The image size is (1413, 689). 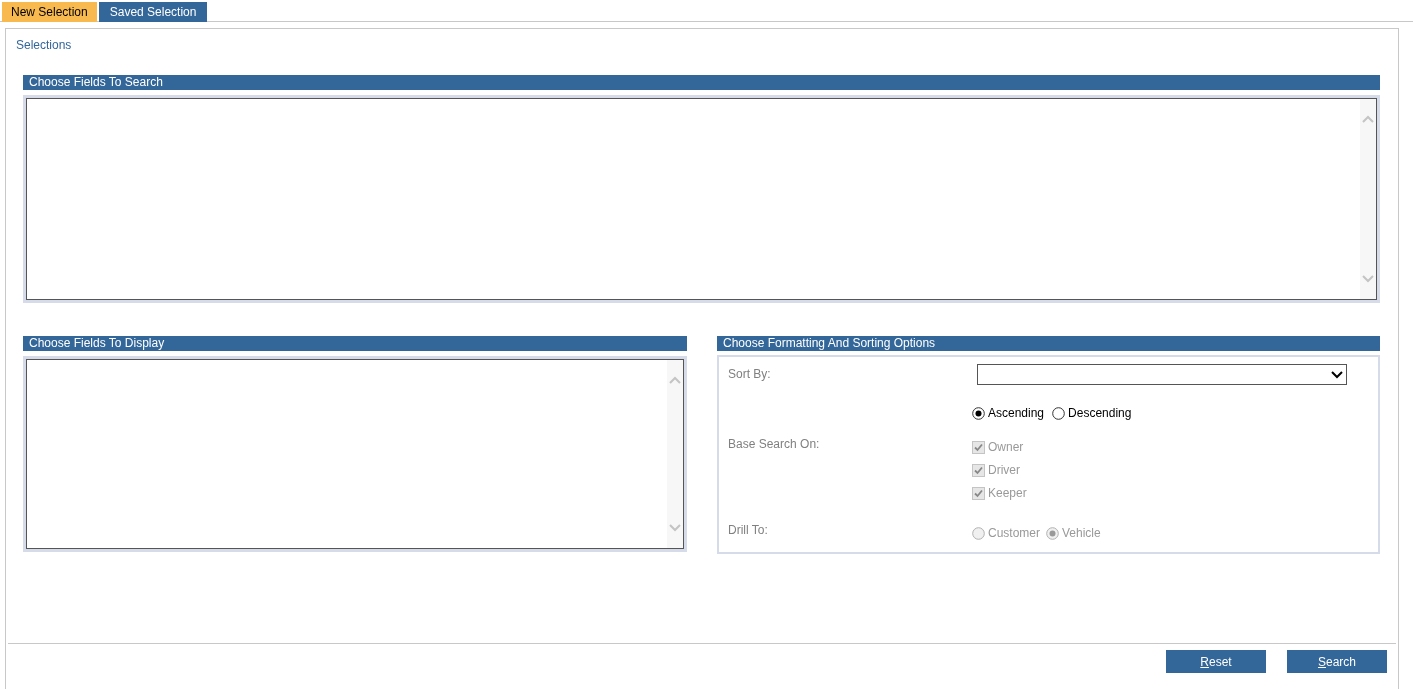 What do you see at coordinates (1016, 413) in the screenshot?
I see `radio-label: Ascending` at bounding box center [1016, 413].